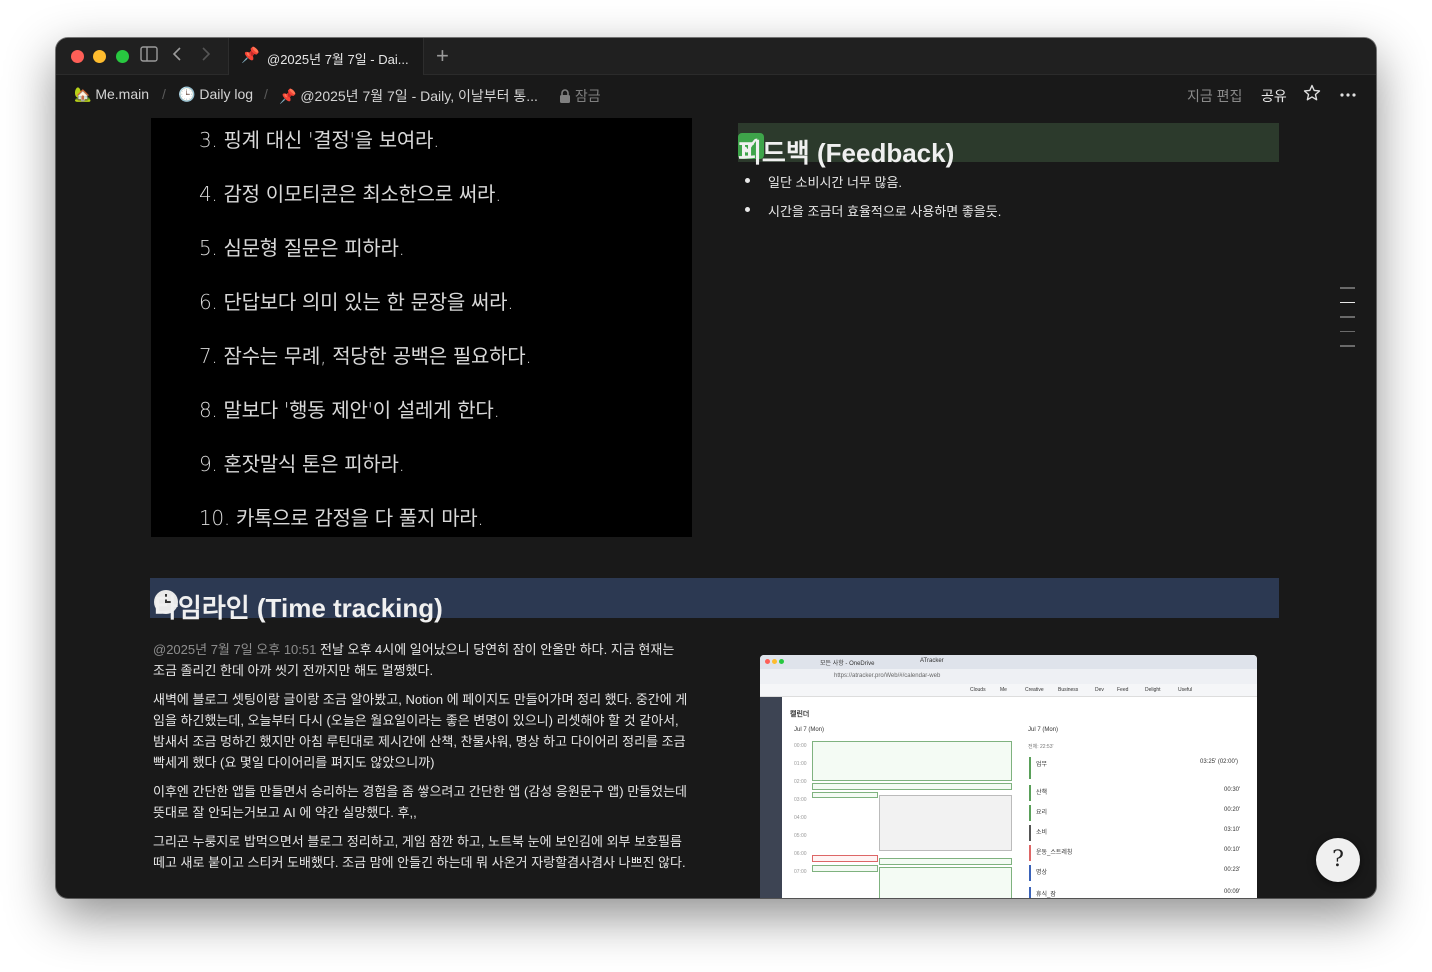 This screenshot has height=972, width=1432. What do you see at coordinates (302, 464) in the screenshot?
I see `rule-line: 9. 혼잣말식 톤은 피하라.` at bounding box center [302, 464].